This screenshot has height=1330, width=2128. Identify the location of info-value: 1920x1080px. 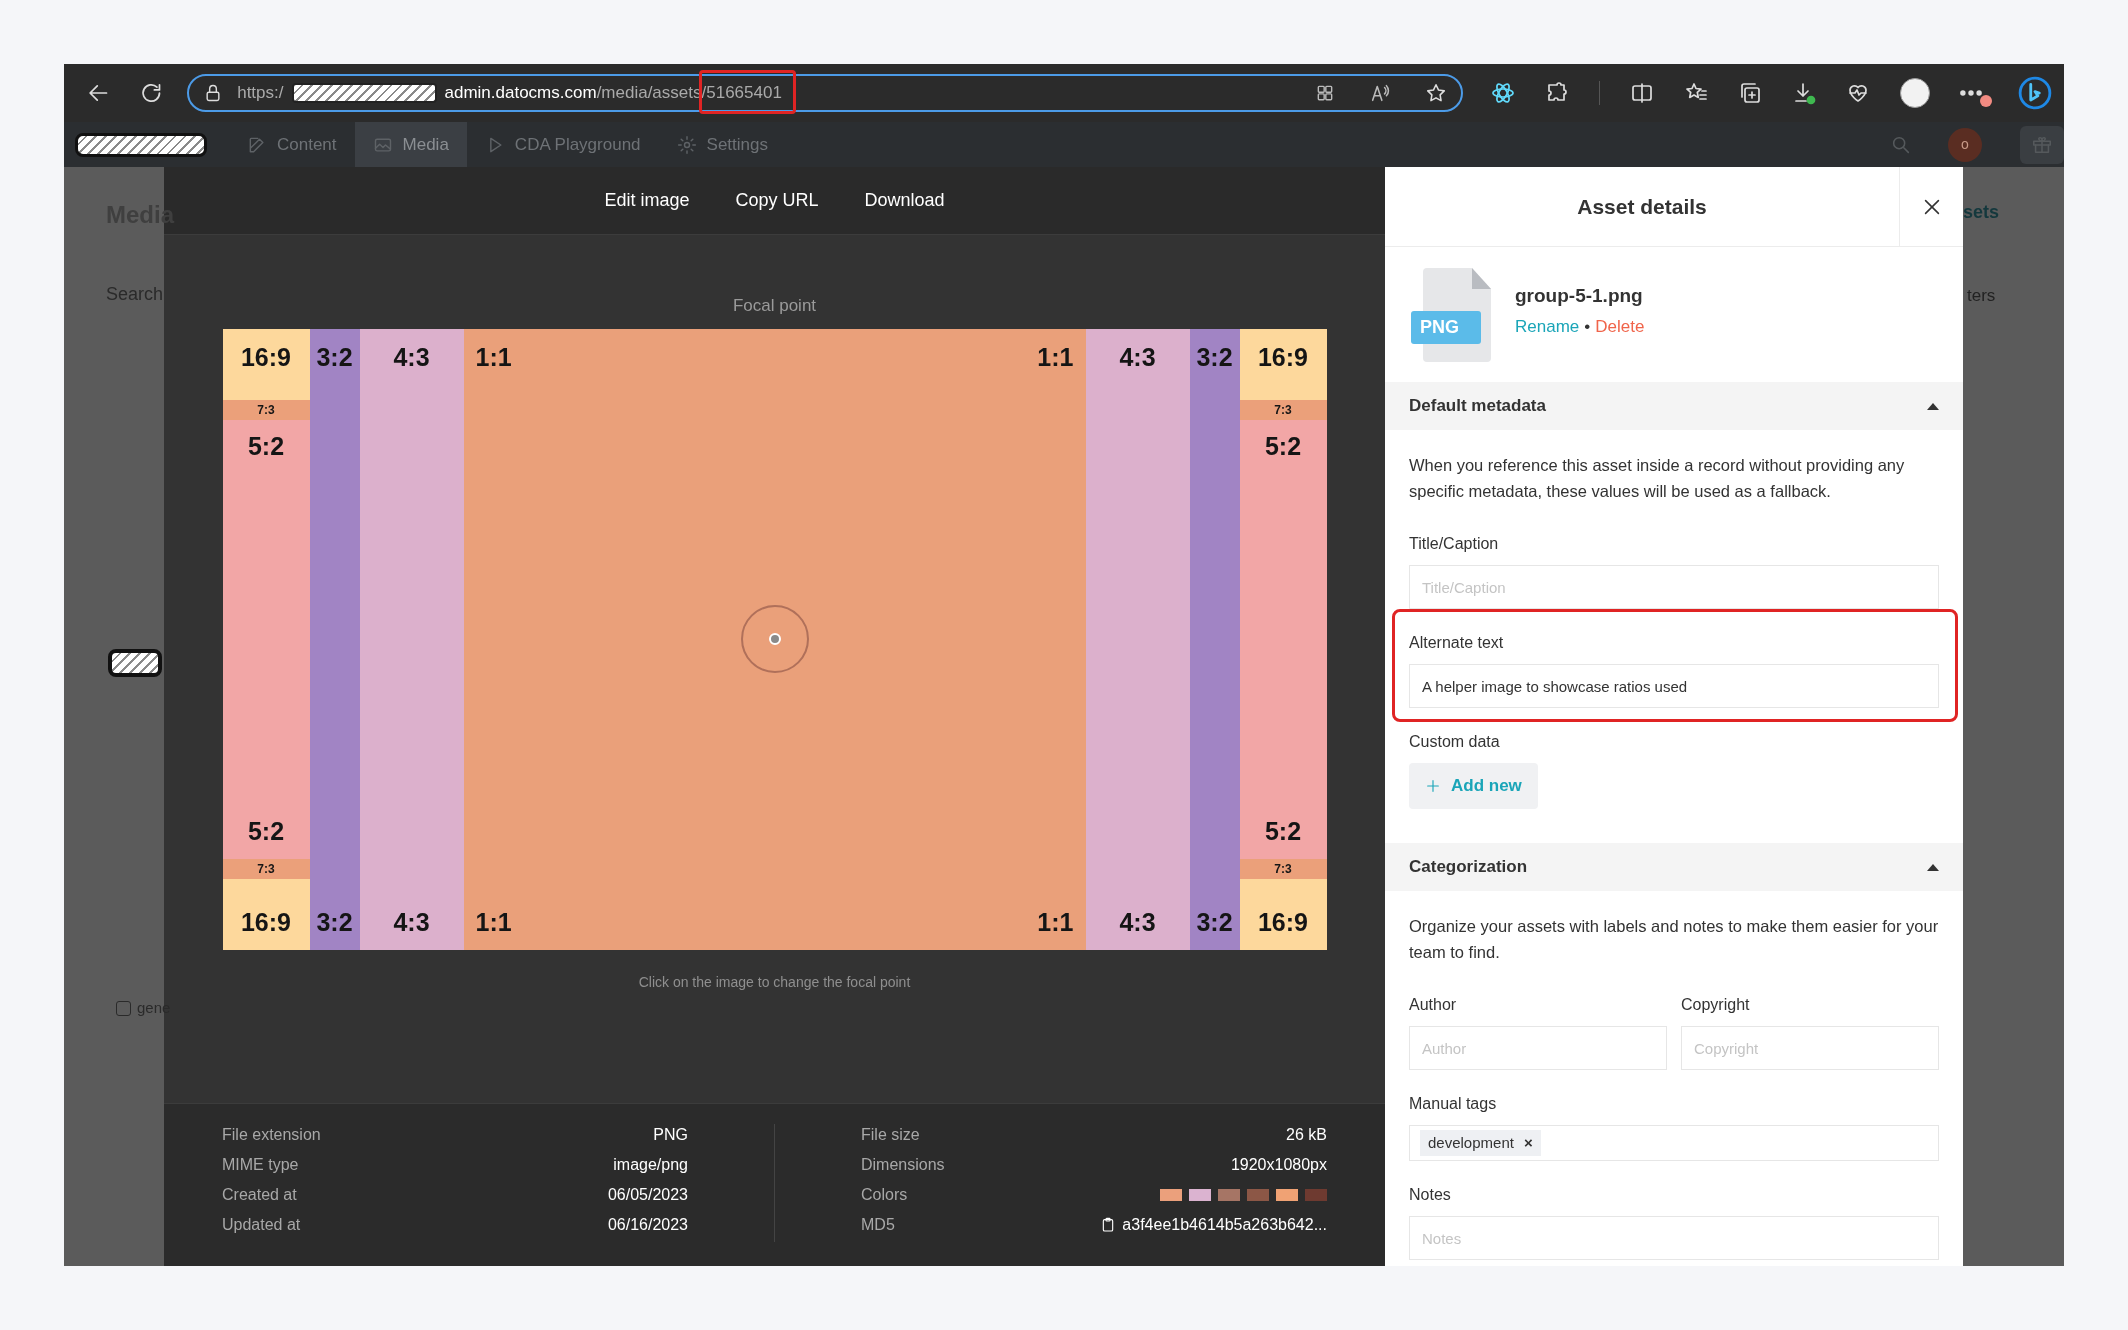
(1278, 1165).